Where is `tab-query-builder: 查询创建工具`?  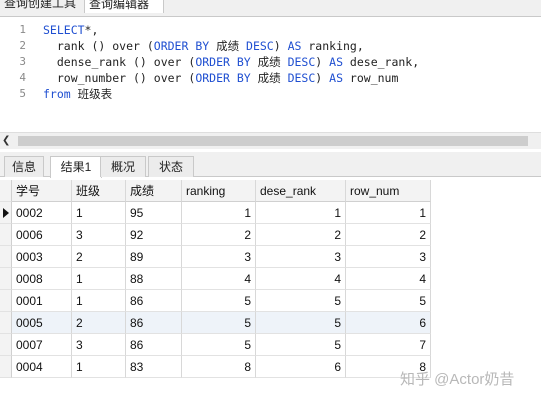
tab-query-builder: 查询创建工具 is located at coordinates (44, 6).